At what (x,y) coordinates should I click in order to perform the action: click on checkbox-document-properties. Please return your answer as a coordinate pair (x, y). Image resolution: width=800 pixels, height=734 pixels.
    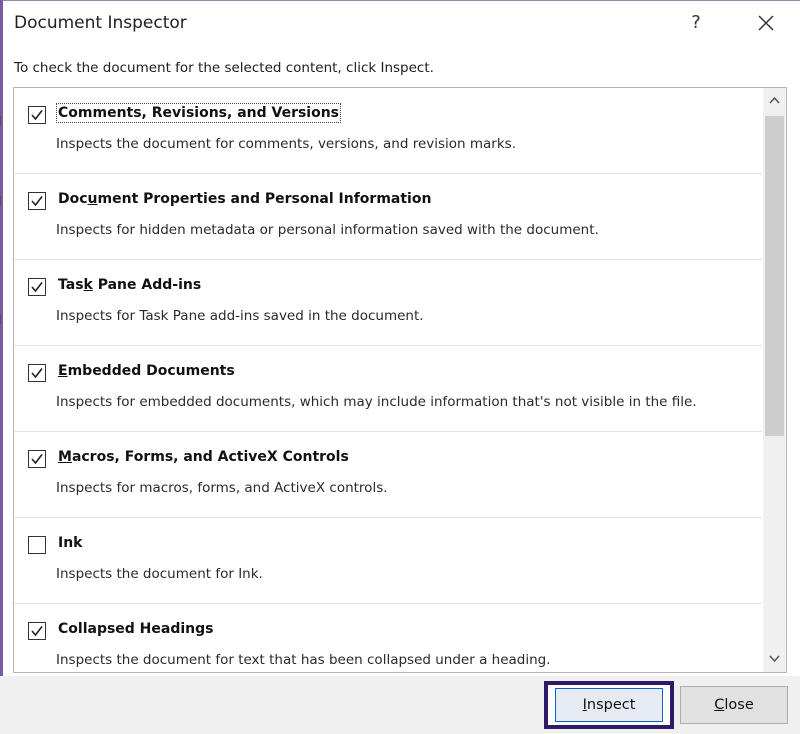
    Looking at the image, I should click on (37, 201).